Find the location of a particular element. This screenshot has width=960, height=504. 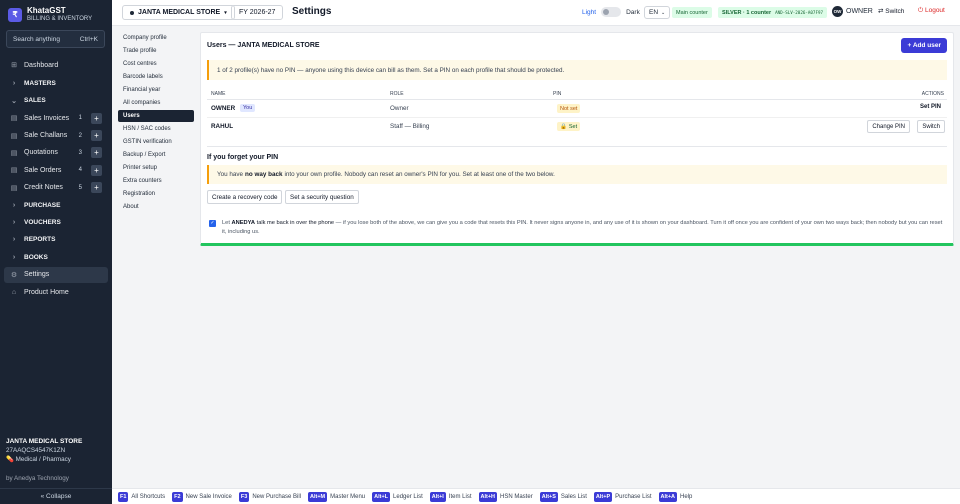

settings-nav-trade-profile: Trade profile is located at coordinates (156, 51).